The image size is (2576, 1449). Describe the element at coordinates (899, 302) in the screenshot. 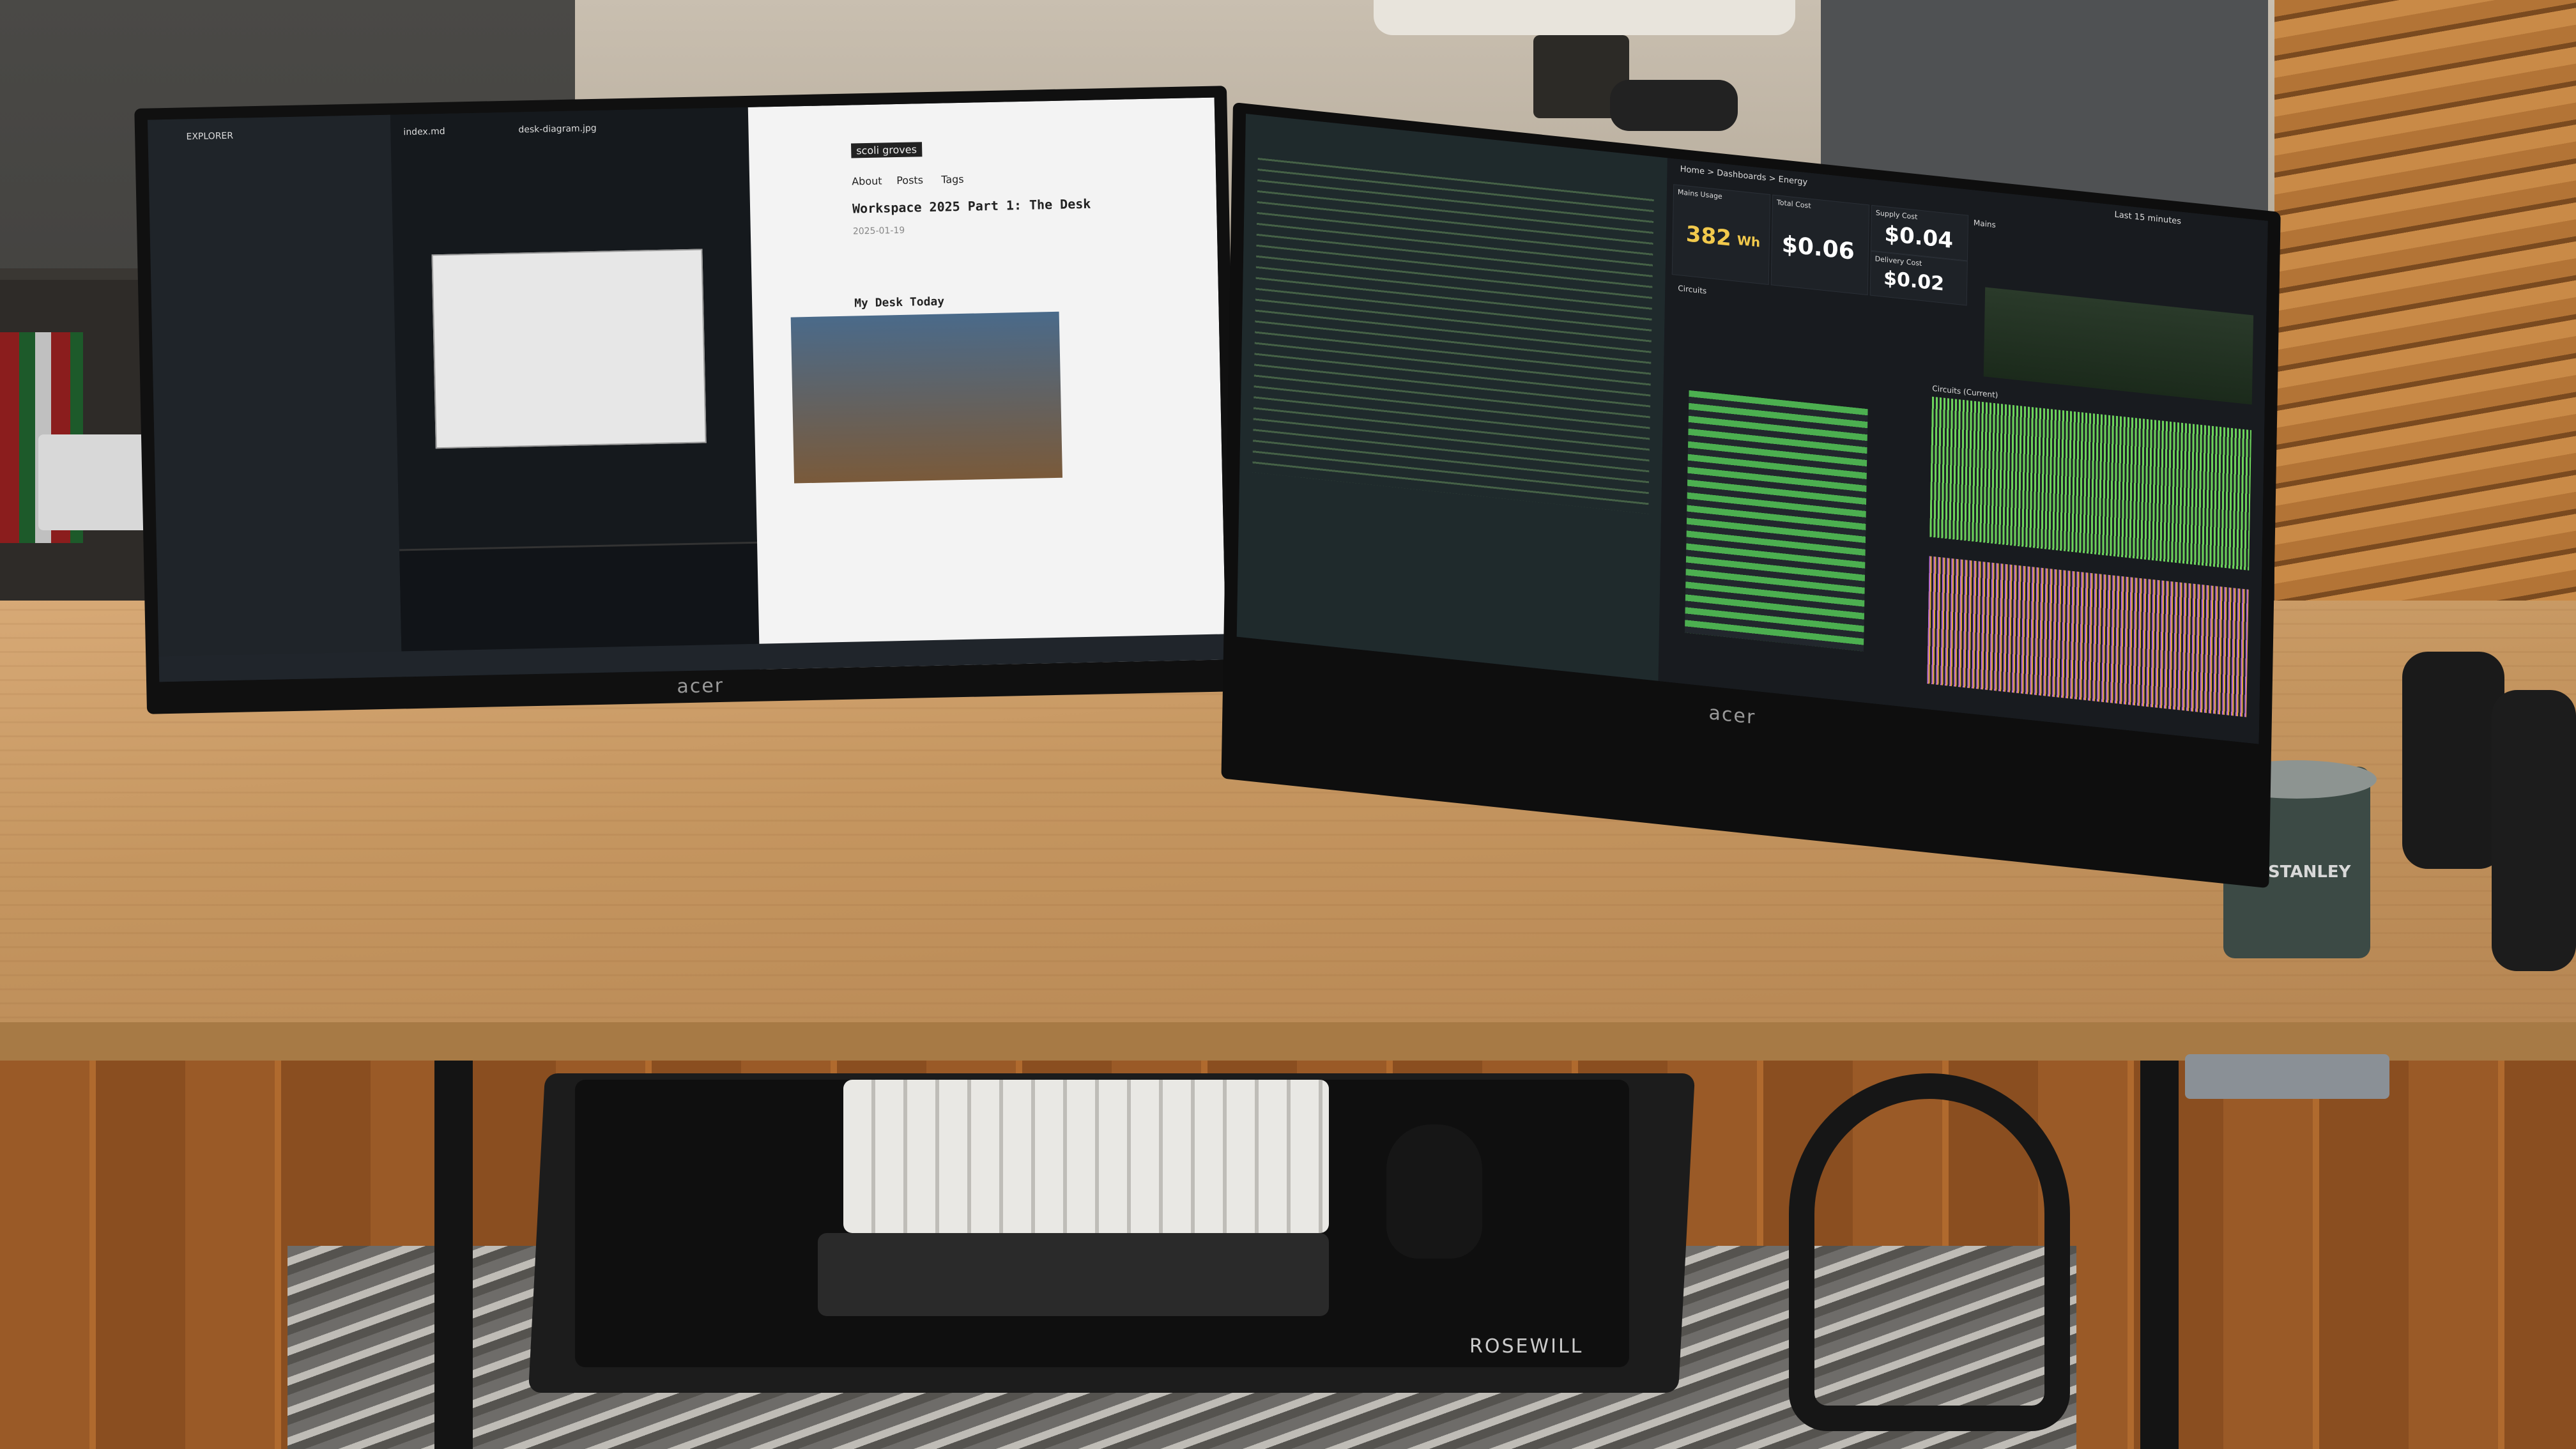

I see `section-heading: My Desk Today` at that location.